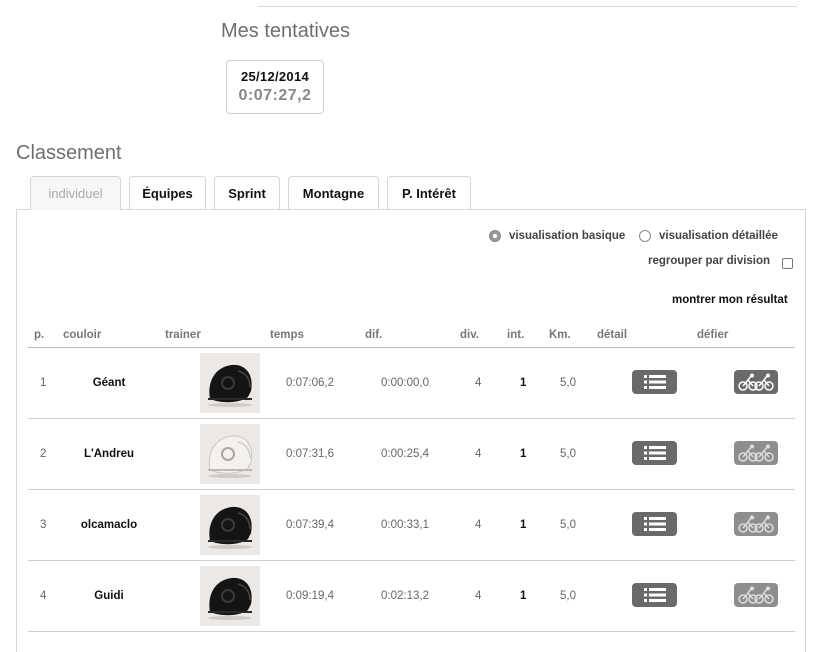  Describe the element at coordinates (39, 335) in the screenshot. I see `col-header-position: p.` at that location.